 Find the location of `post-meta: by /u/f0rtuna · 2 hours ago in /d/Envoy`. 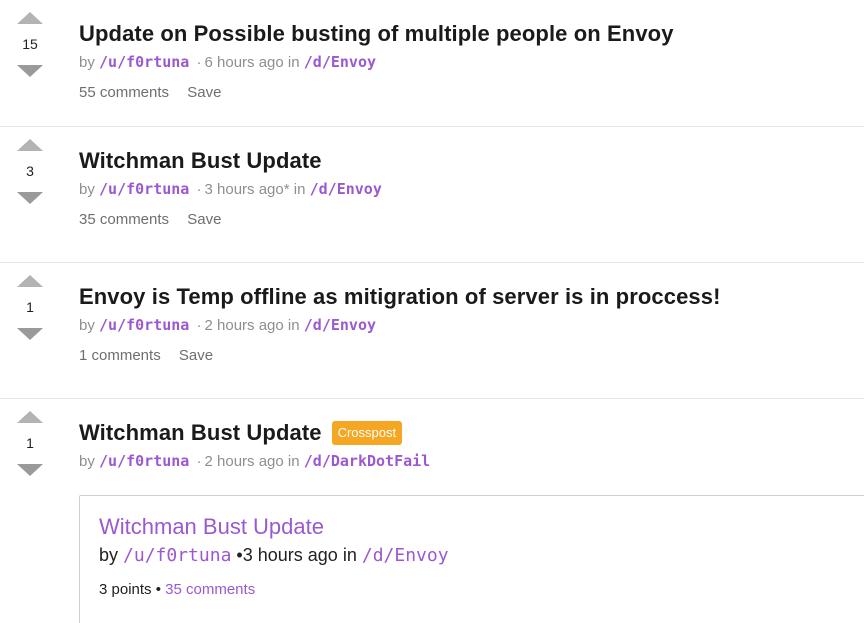

post-meta: by /u/f0rtuna · 2 hours ago in /d/Envoy is located at coordinates (471, 325).